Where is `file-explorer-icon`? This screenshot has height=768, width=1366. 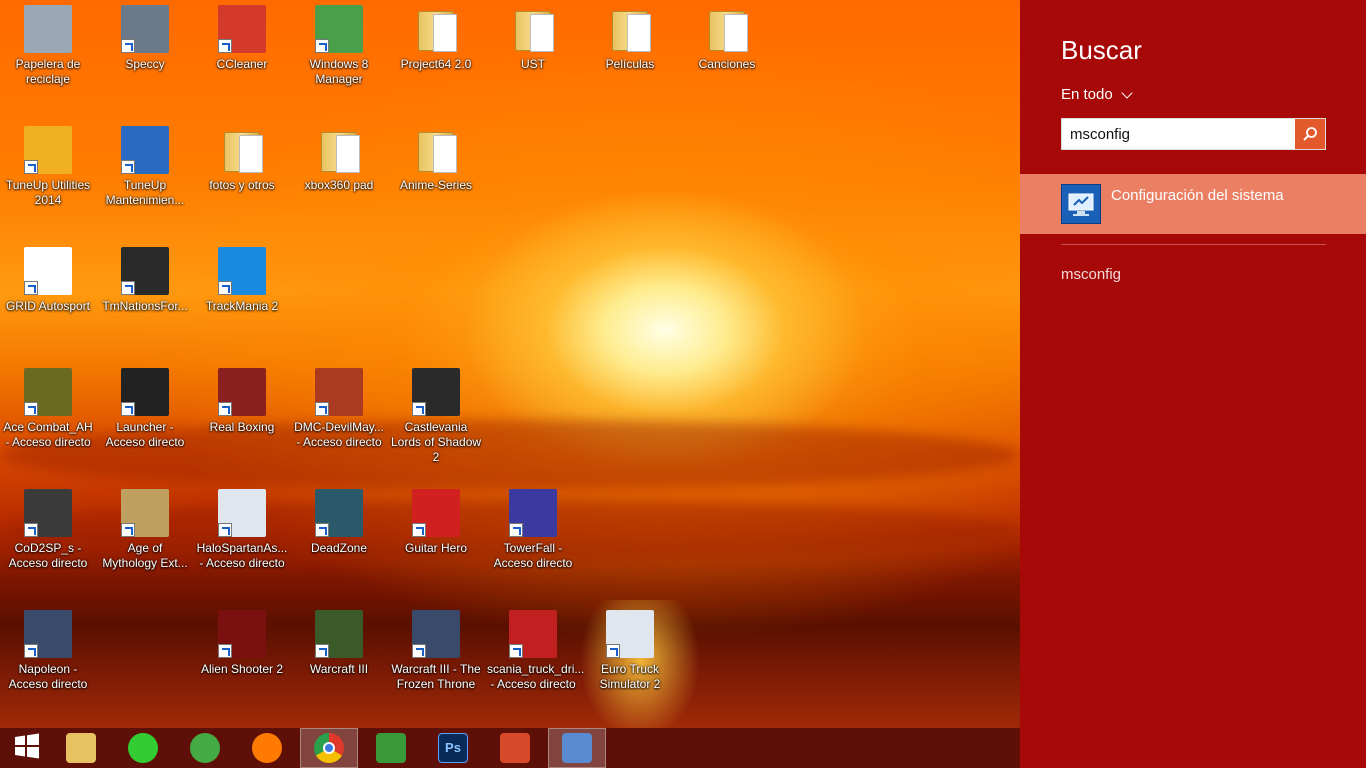
file-explorer-icon is located at coordinates (81, 748).